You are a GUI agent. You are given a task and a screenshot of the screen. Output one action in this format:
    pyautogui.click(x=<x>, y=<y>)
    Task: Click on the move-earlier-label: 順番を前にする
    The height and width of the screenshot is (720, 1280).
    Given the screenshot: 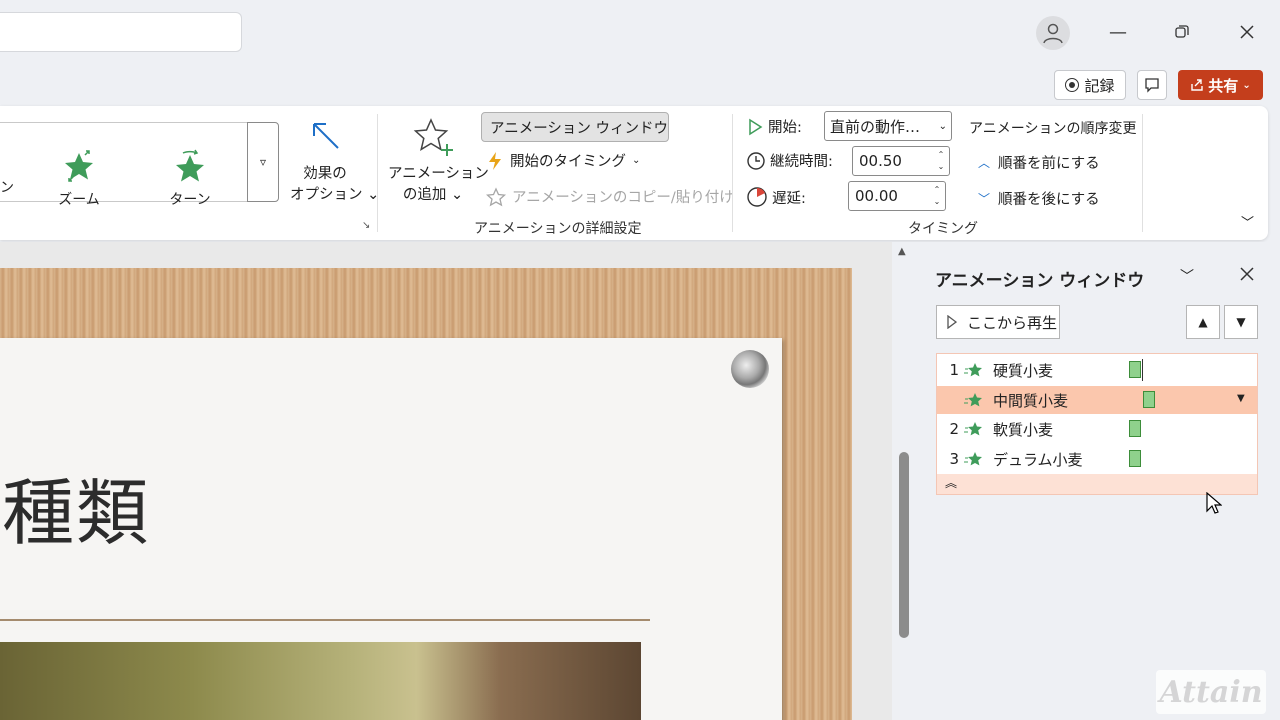 What is the action you would take?
    pyautogui.click(x=1049, y=164)
    